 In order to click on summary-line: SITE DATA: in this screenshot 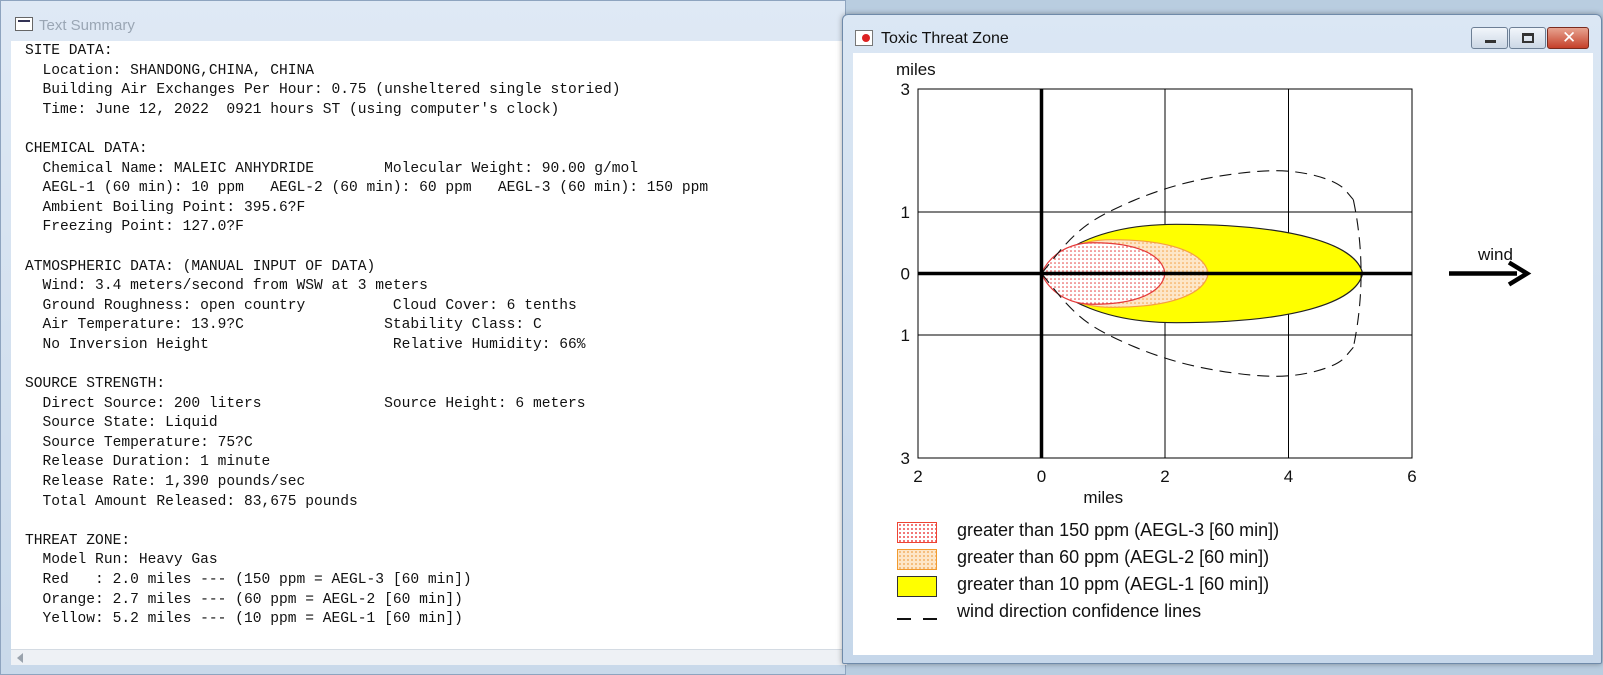, I will do `click(69, 51)`.